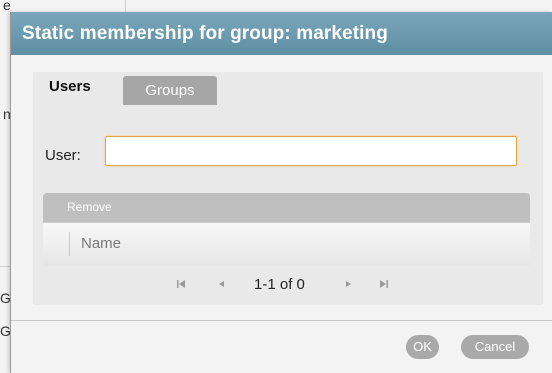 This screenshot has height=373, width=552. Describe the element at coordinates (170, 90) in the screenshot. I see `tab-groups: Groups` at that location.